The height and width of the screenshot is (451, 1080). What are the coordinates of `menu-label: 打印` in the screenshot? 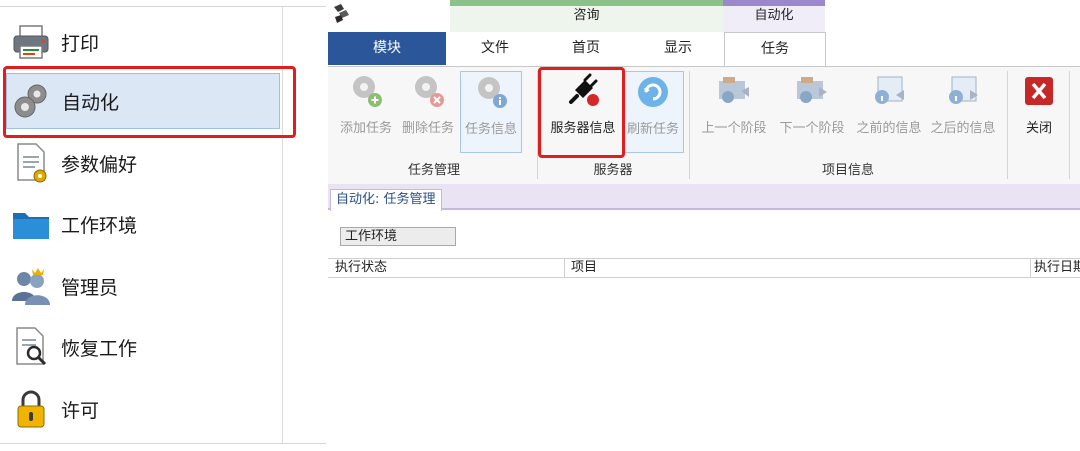 It's located at (80, 43).